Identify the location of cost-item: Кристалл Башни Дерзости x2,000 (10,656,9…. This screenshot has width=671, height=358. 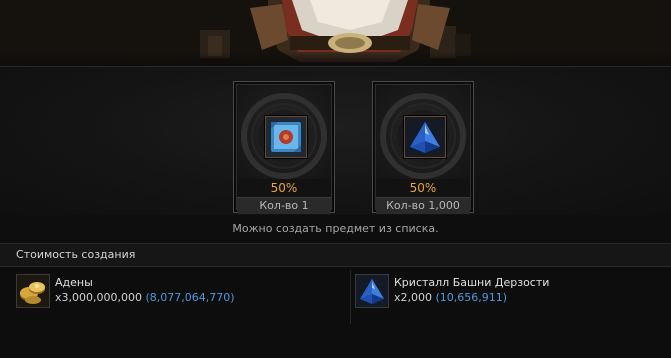
(510, 297).